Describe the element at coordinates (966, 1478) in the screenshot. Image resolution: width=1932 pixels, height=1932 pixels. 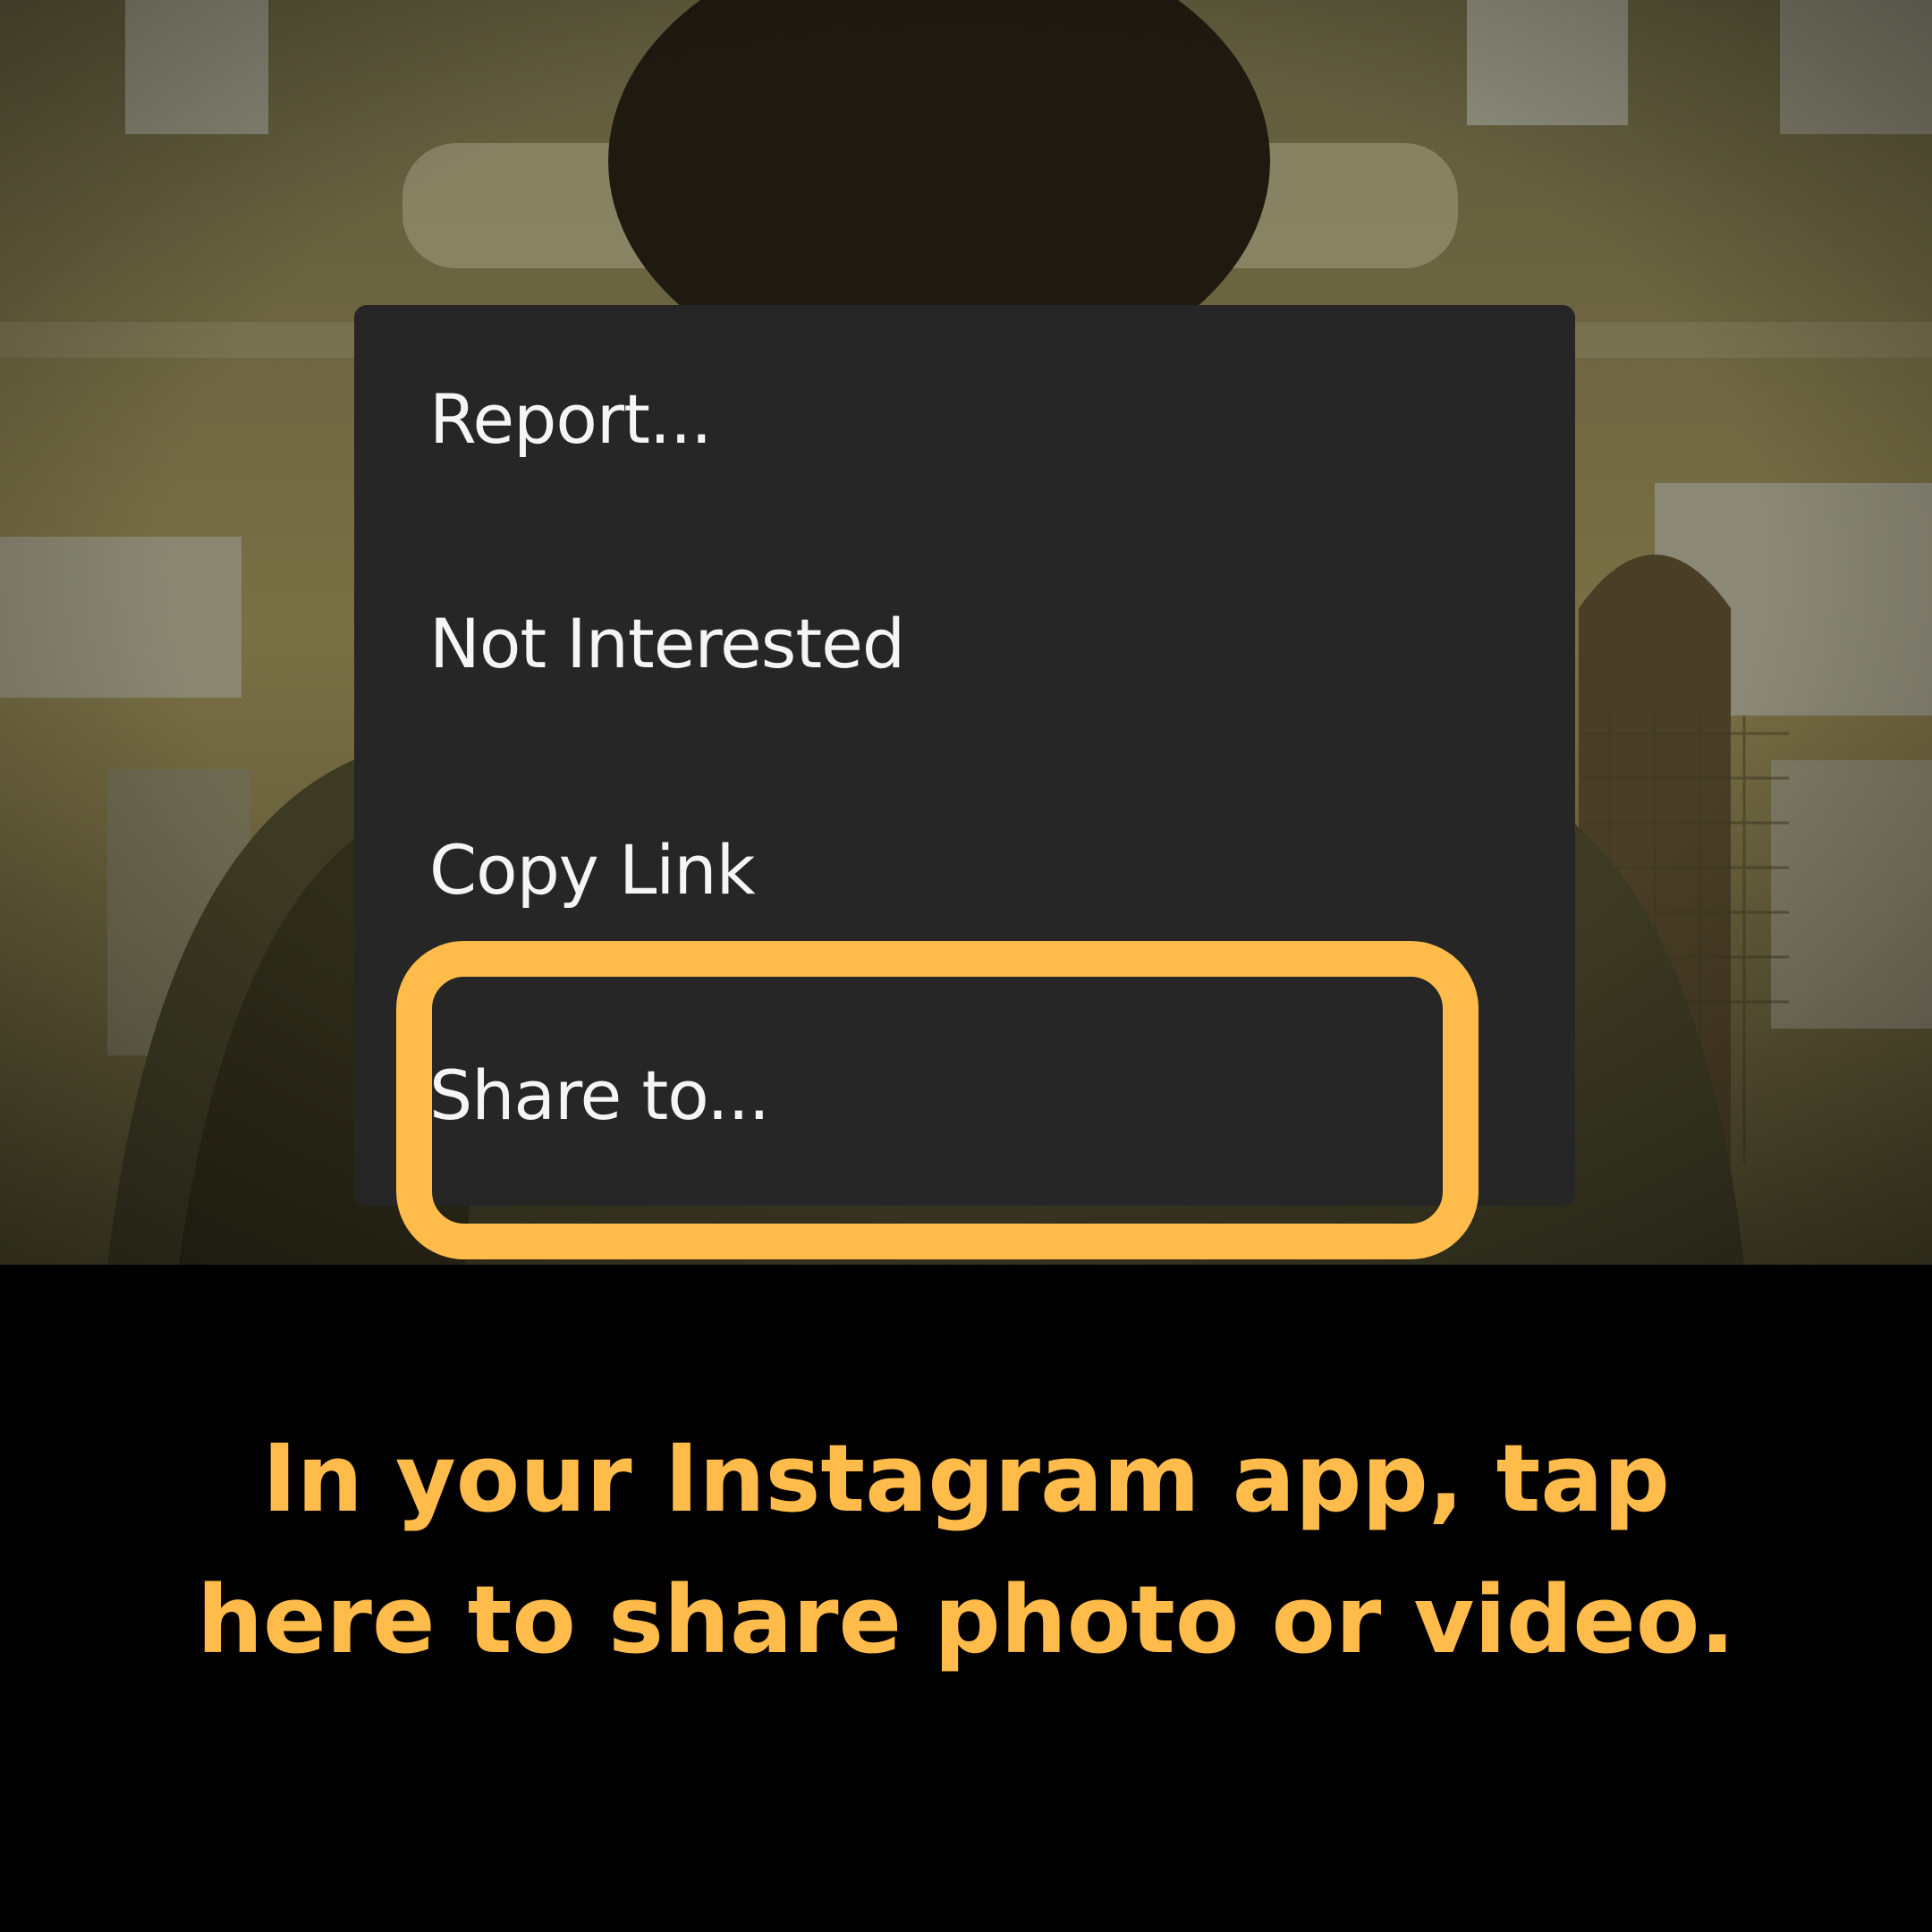
I see `caption-line-1: In your Instagram app, tap` at that location.